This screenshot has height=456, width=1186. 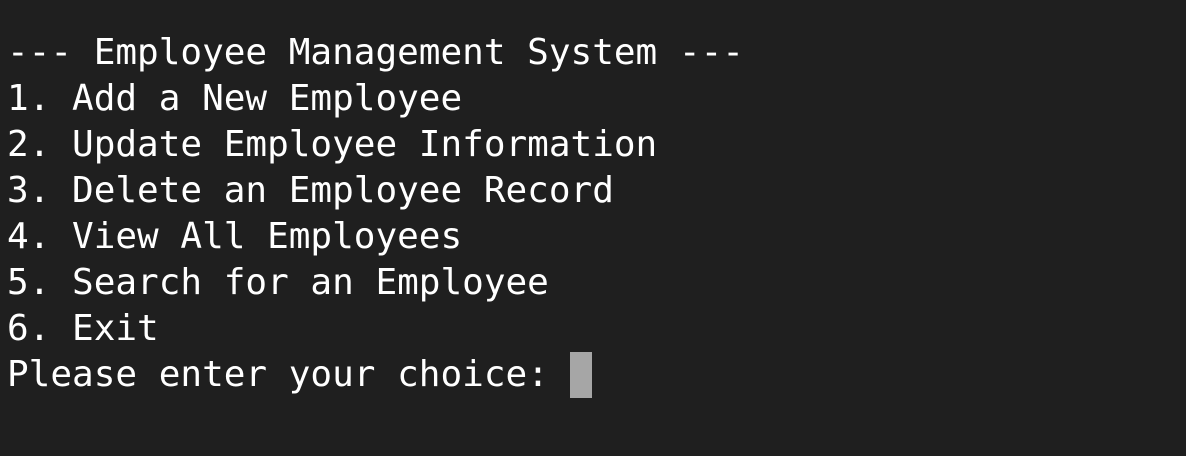 I want to click on menu-option-update-employee: 2. Update Employee Information, so click(x=332, y=144).